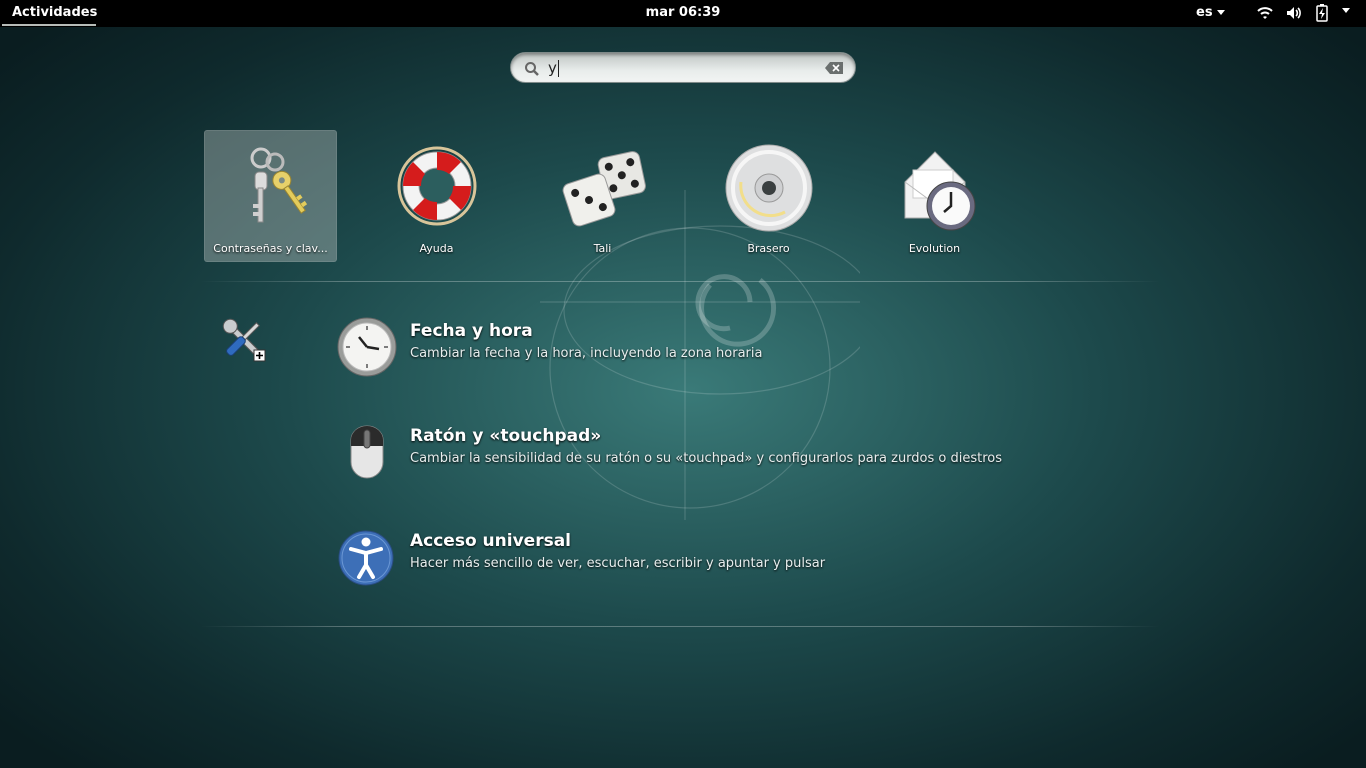 The width and height of the screenshot is (1366, 768). What do you see at coordinates (1265, 13) in the screenshot?
I see `wifi-icon` at bounding box center [1265, 13].